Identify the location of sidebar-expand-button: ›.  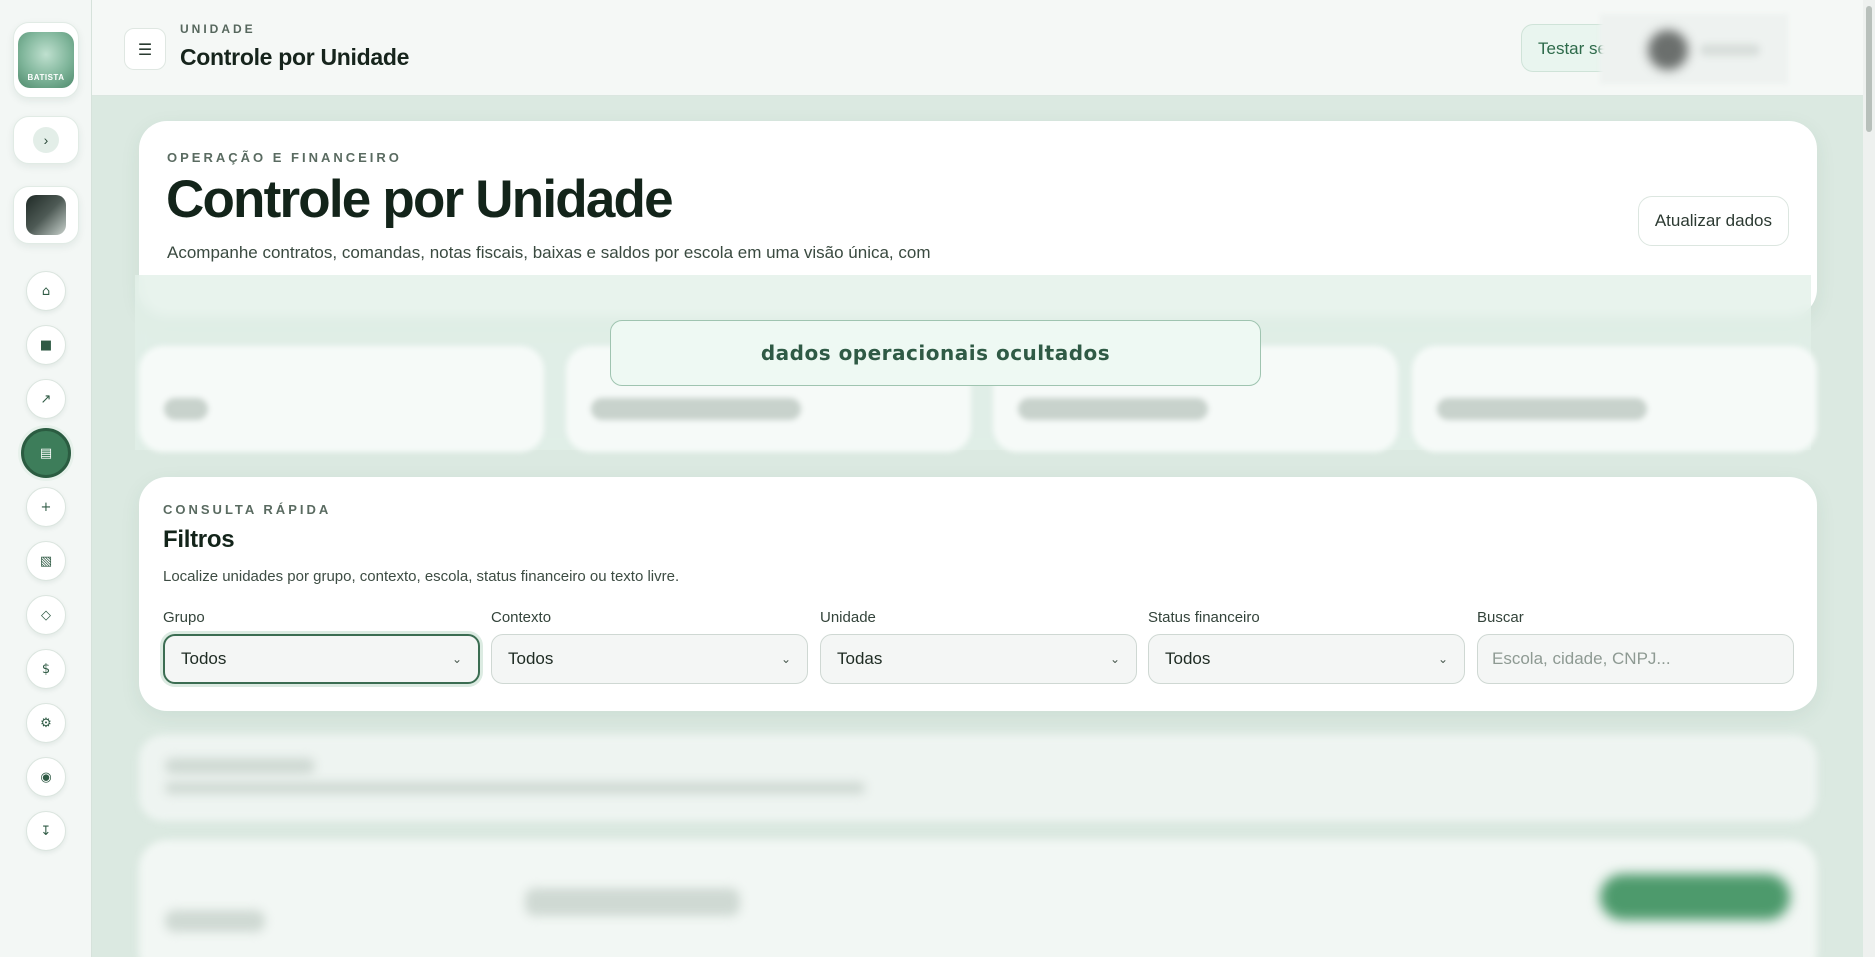
(46, 140).